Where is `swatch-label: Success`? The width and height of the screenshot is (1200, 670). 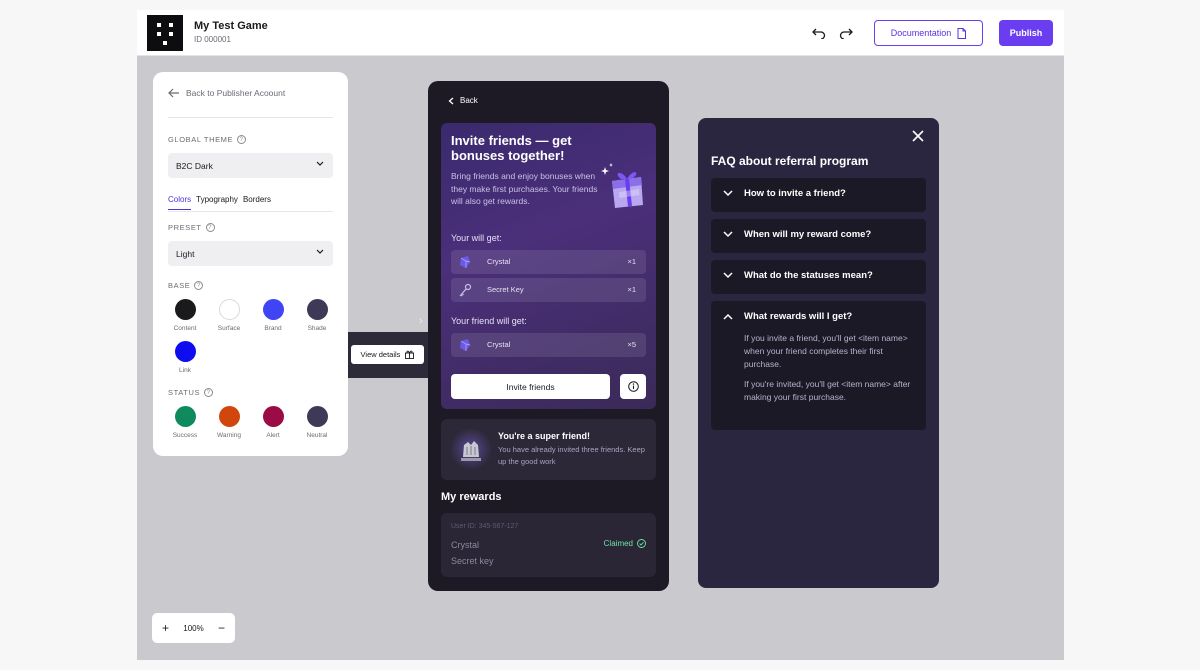 swatch-label: Success is located at coordinates (185, 435).